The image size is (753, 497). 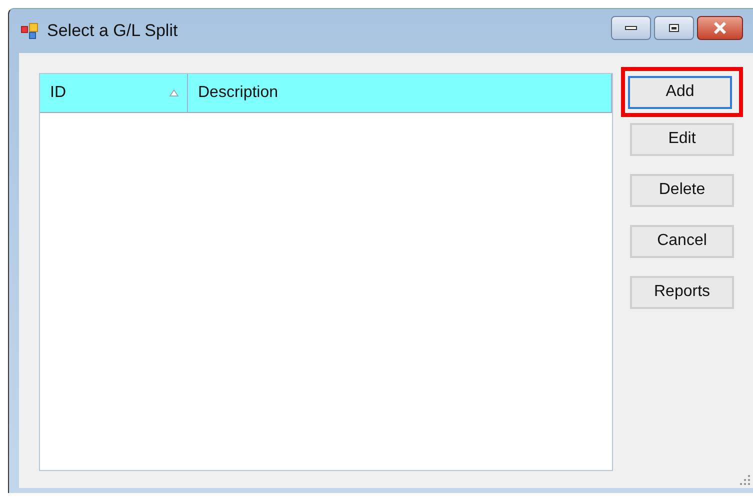 I want to click on app-icon, so click(x=30, y=31).